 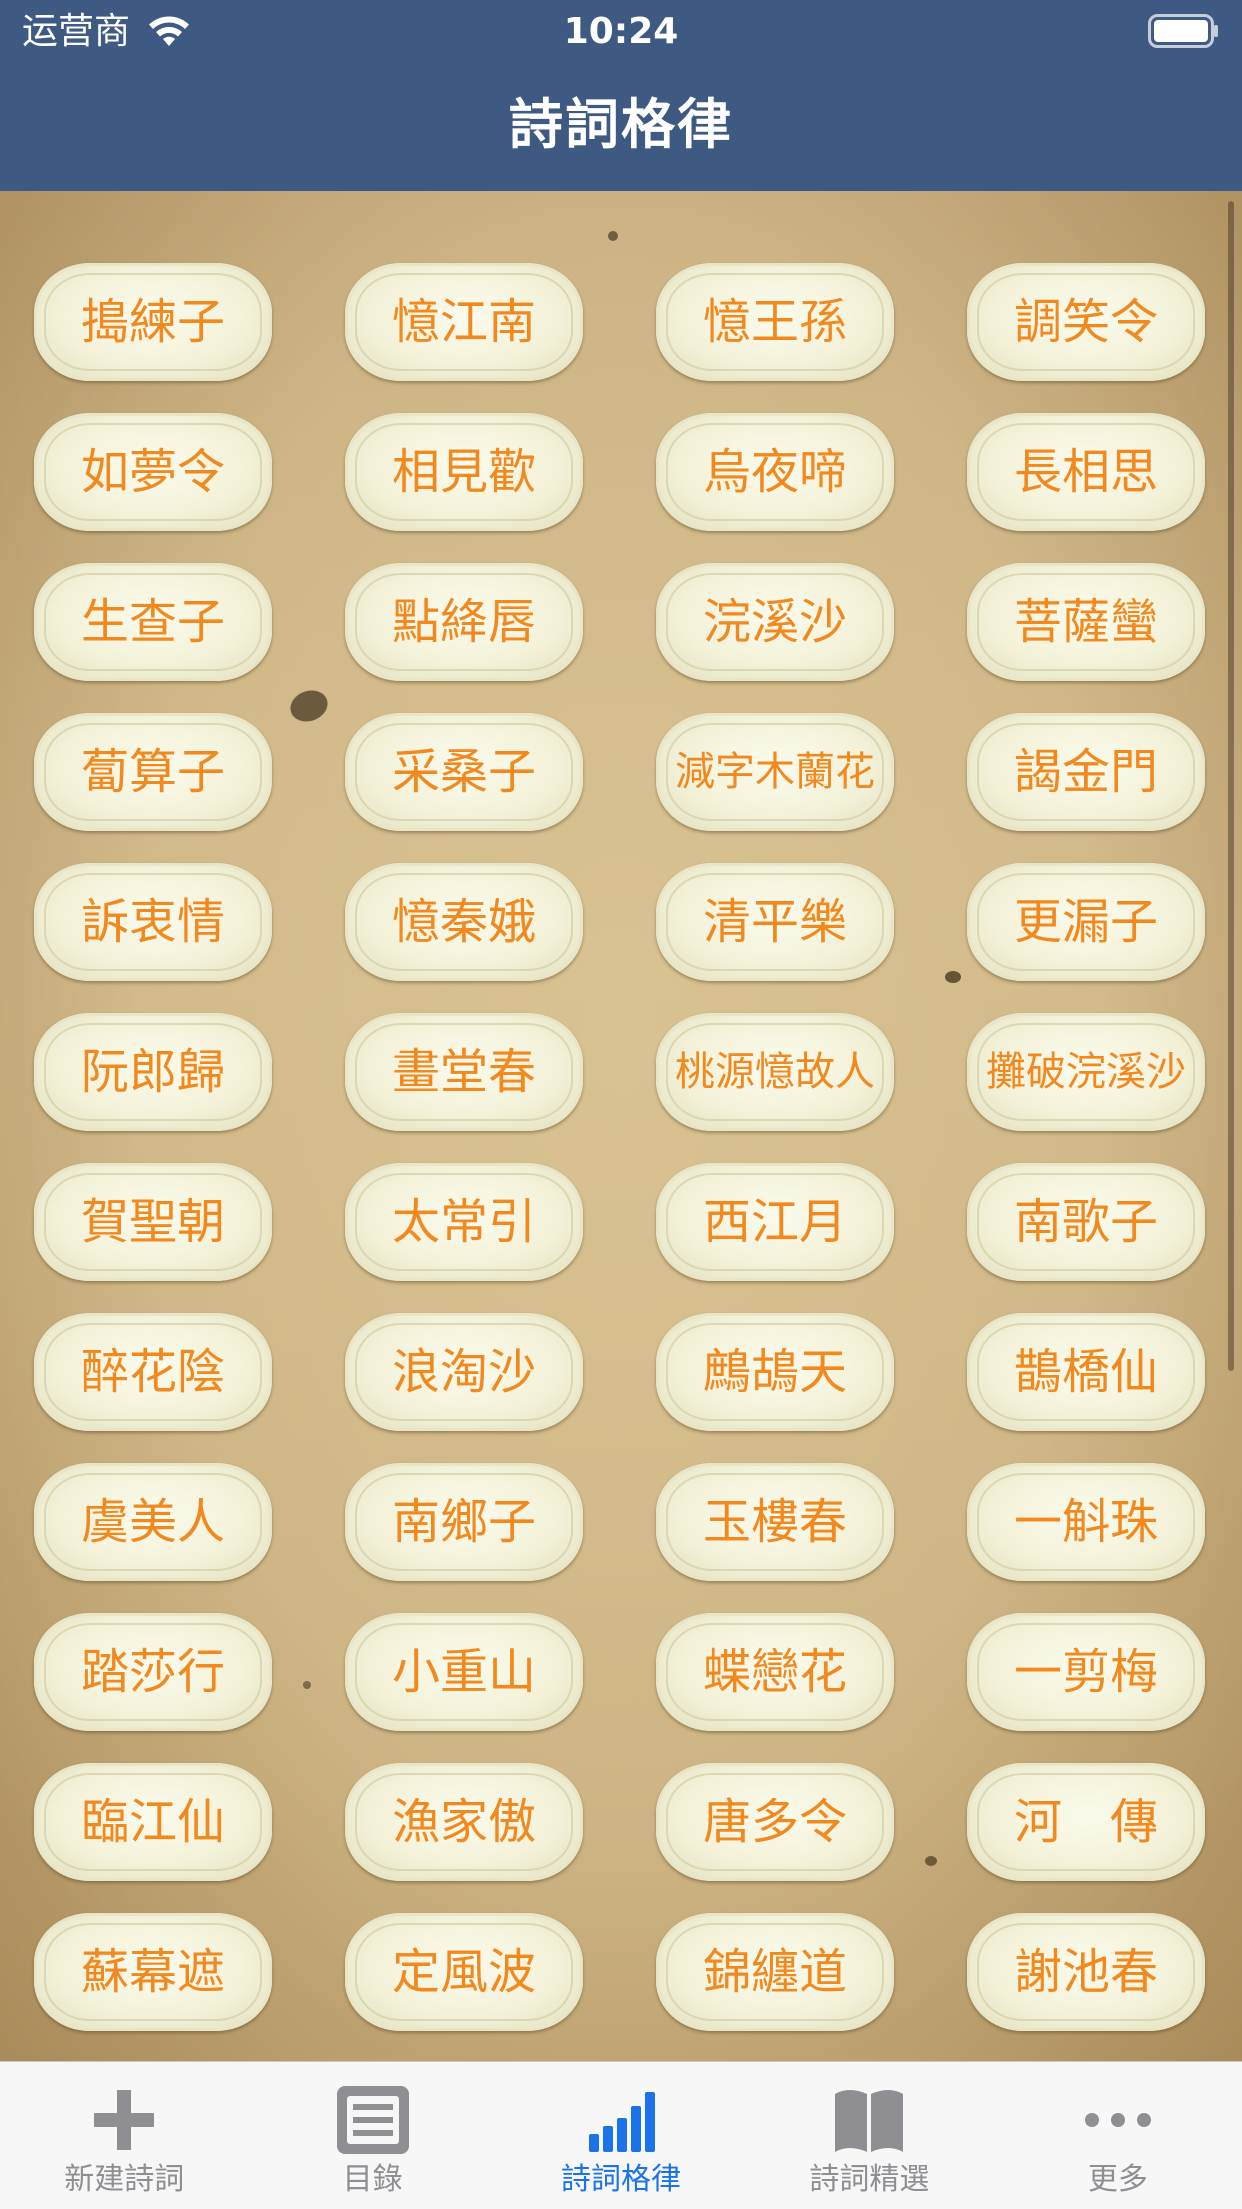 I want to click on tune-button: 太常引, so click(x=464, y=1222).